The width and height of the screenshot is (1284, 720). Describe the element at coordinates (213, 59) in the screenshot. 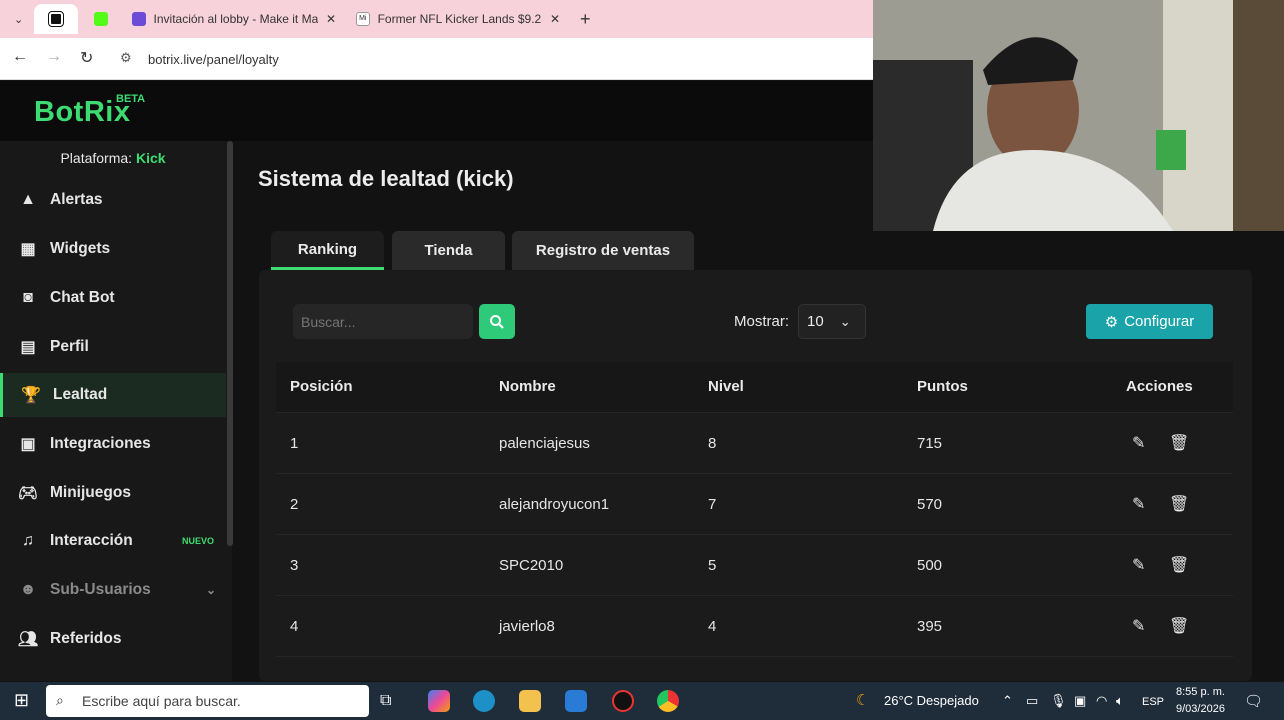

I see `url-text: botrix.live/panel/loyalty` at that location.